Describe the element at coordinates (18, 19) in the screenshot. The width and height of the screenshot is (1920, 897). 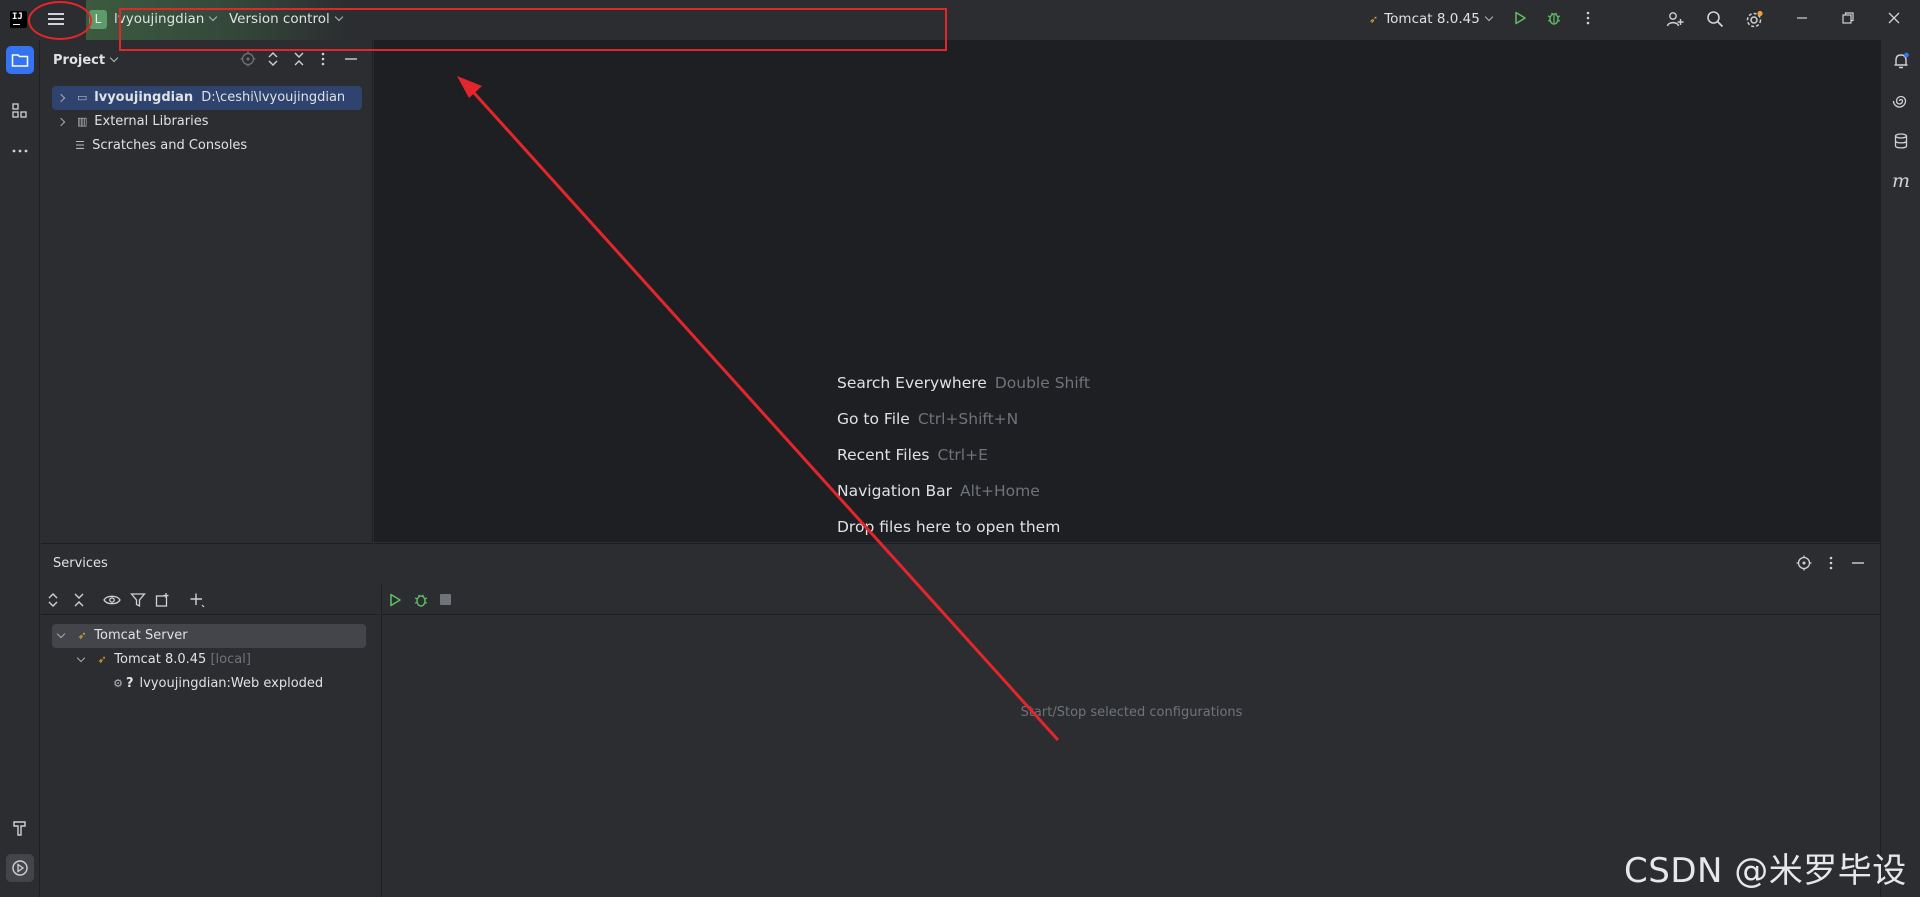
I see `intellij-logo-icon: IJ` at that location.